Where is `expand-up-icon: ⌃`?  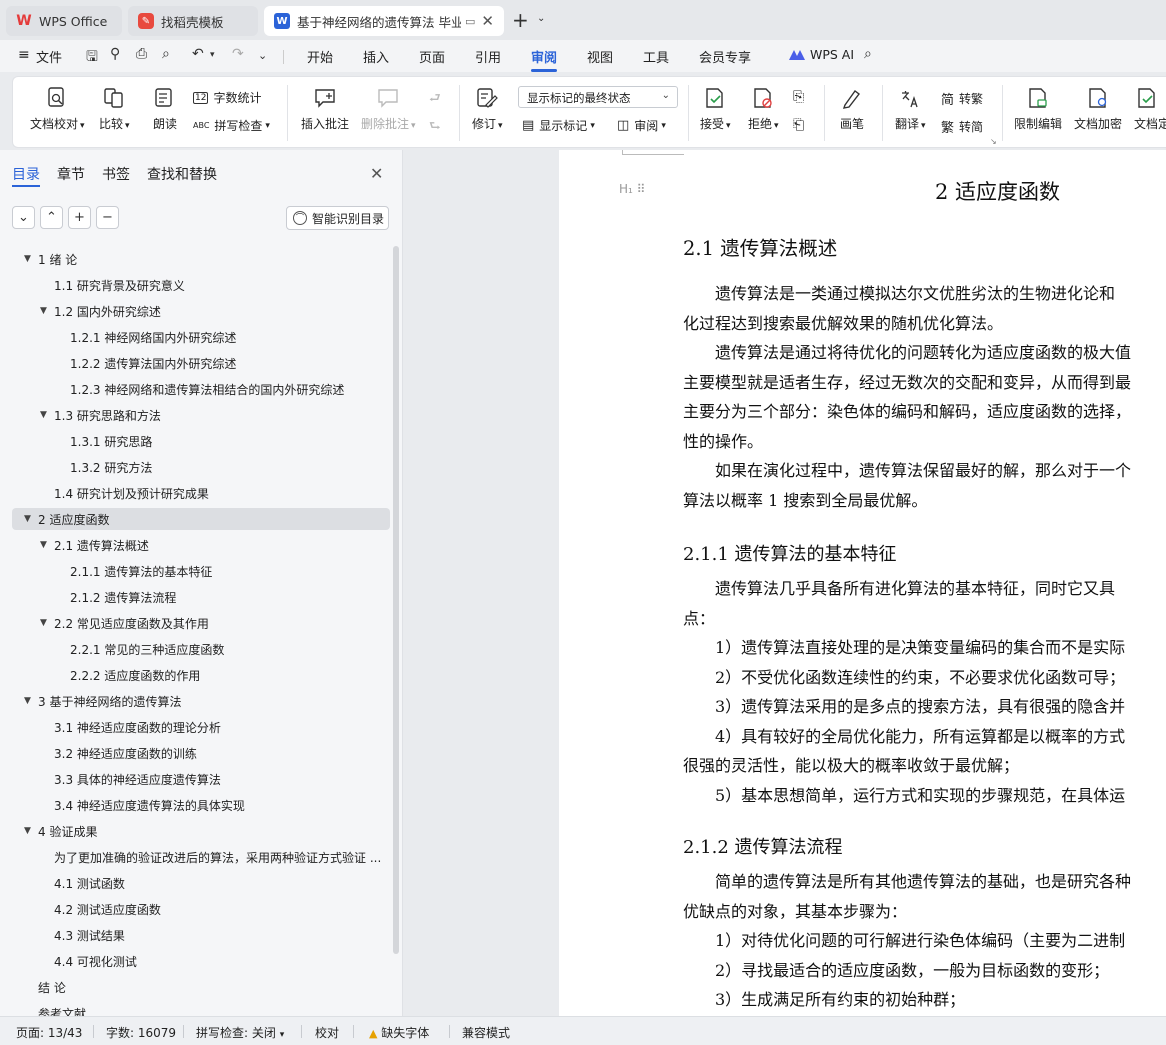
expand-up-icon: ⌃ is located at coordinates (51, 217).